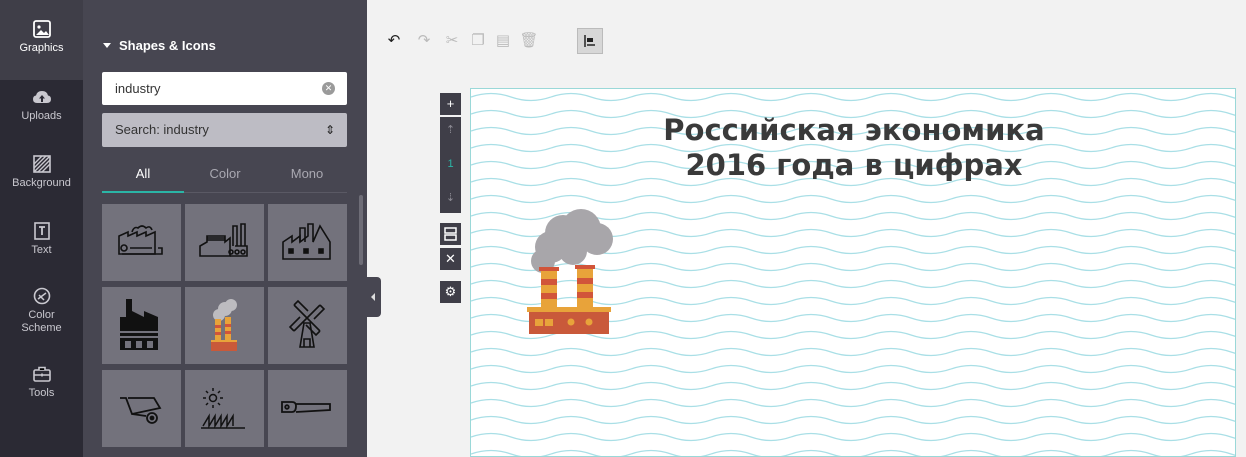 The image size is (1246, 457). I want to click on copy-icon: ❐, so click(478, 40).